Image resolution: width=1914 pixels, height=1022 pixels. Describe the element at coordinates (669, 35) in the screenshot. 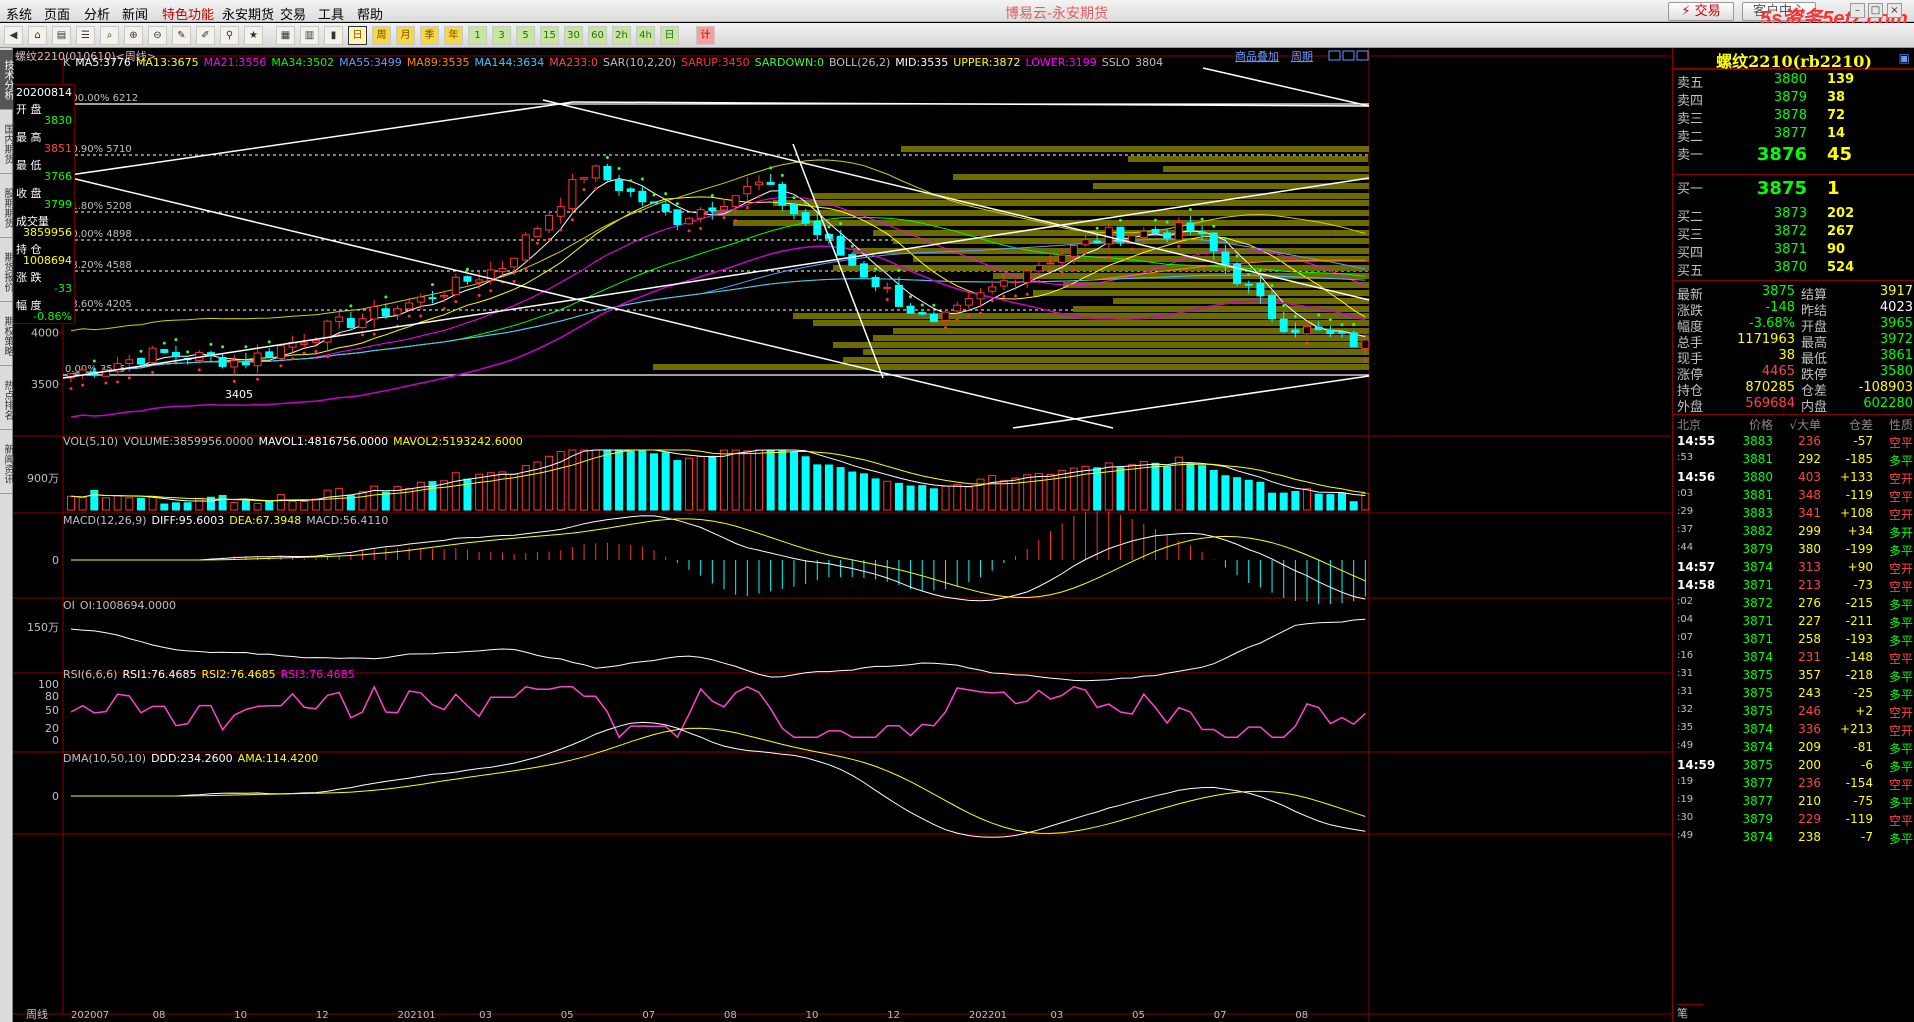

I see `dayN-icon: 日` at that location.